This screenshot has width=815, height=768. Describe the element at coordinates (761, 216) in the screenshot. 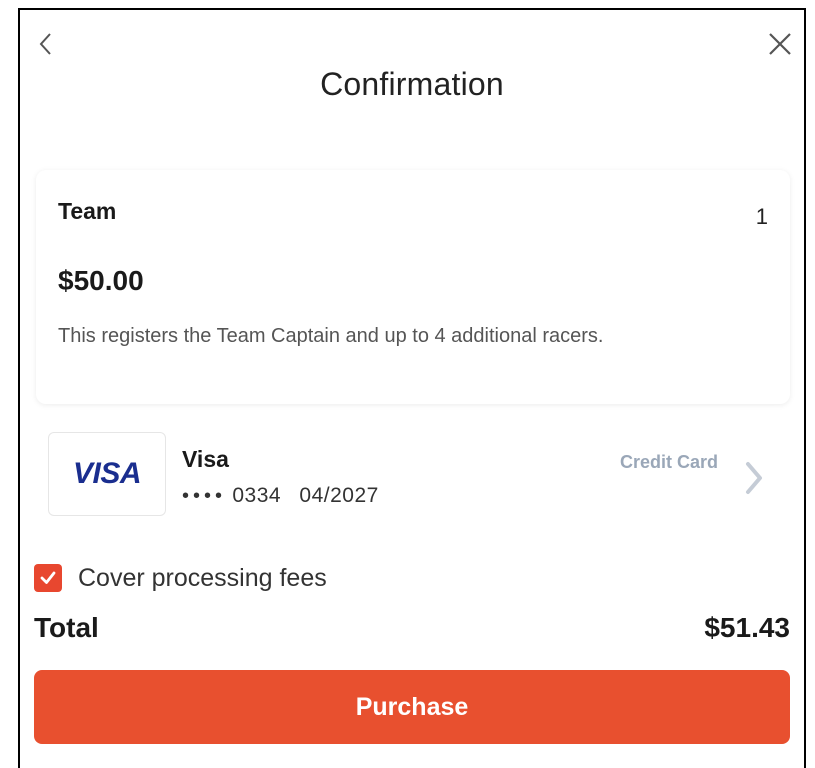

I see `item-quantity: 1` at that location.